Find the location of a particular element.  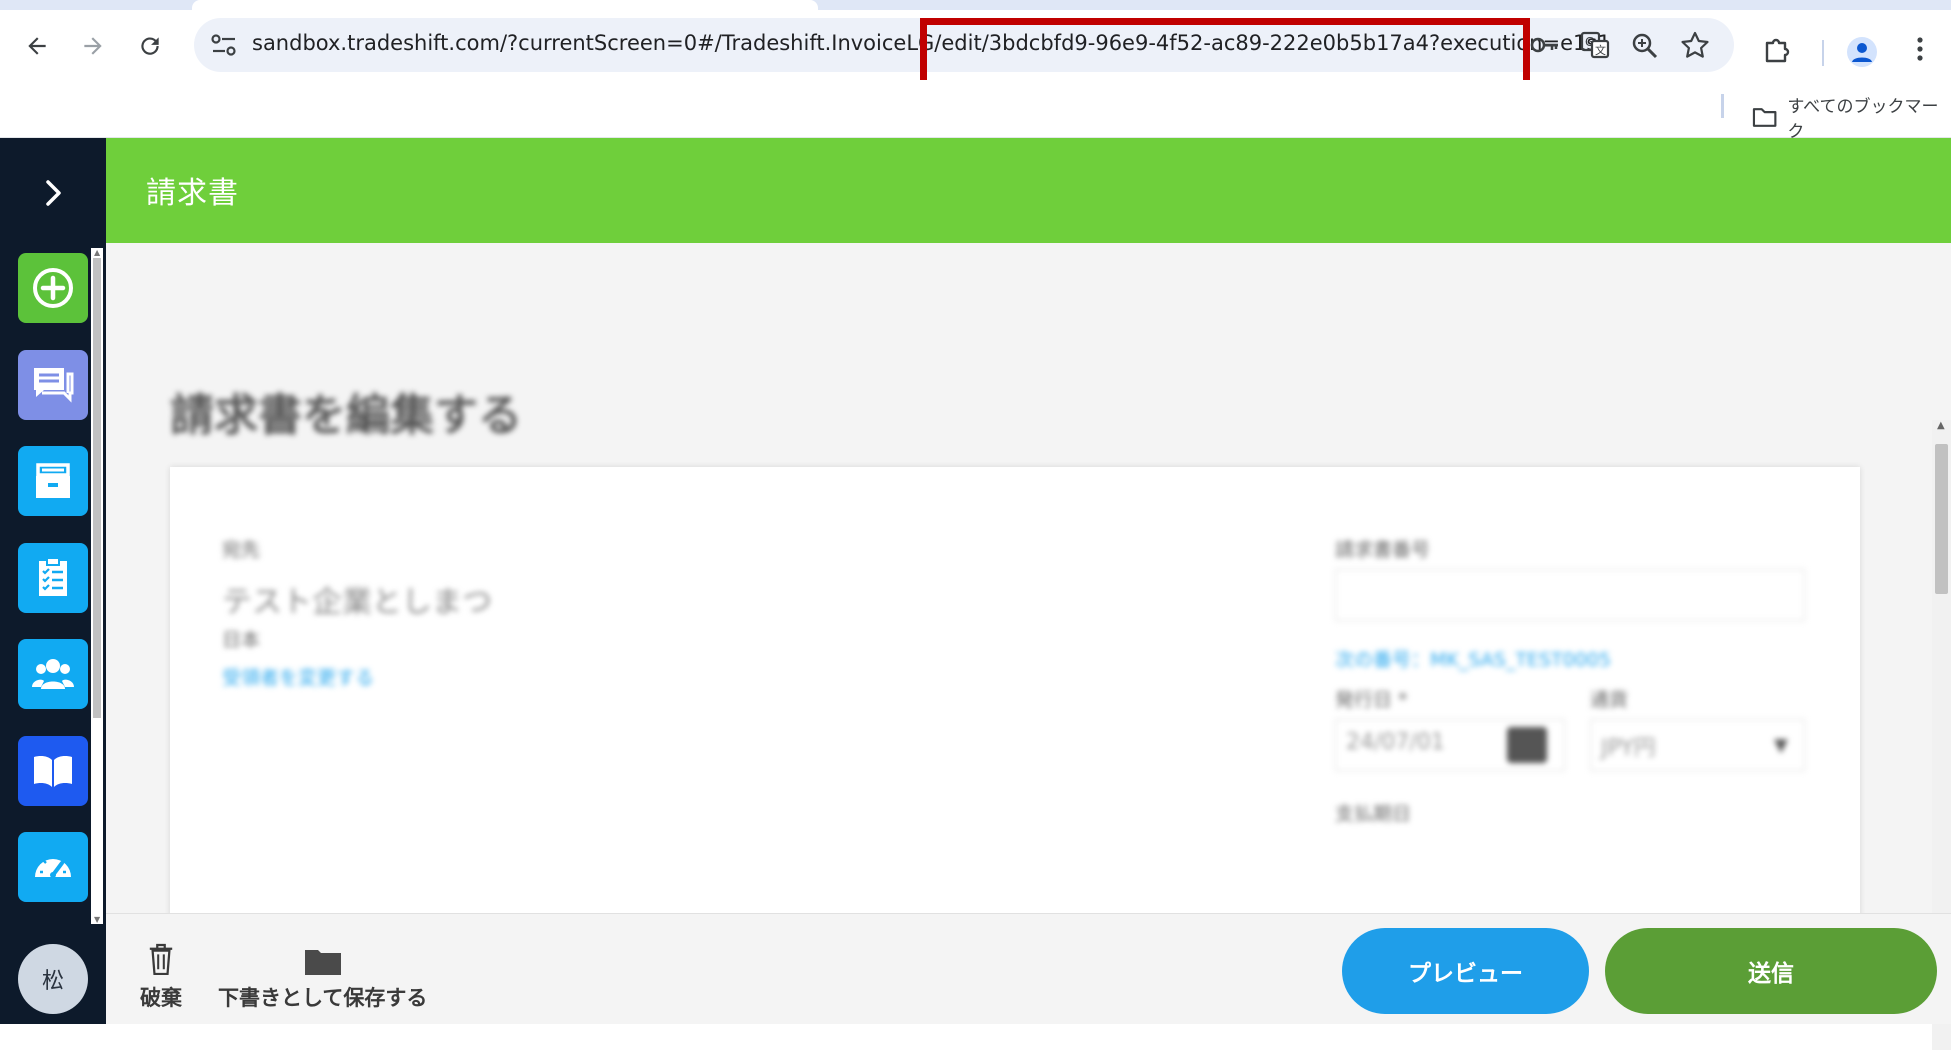

book-icon is located at coordinates (53, 771).